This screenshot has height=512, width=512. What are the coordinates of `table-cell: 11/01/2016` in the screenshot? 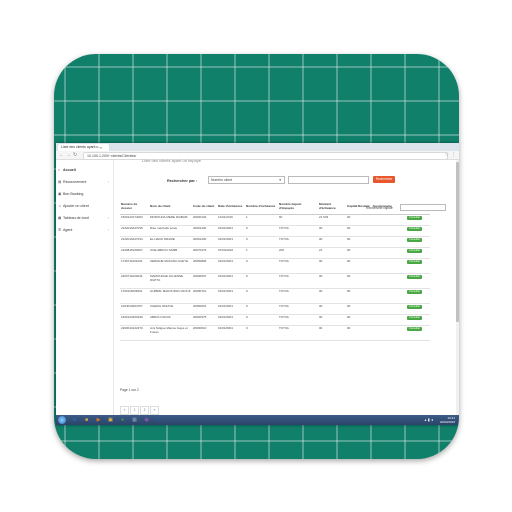 It's located at (231, 220).